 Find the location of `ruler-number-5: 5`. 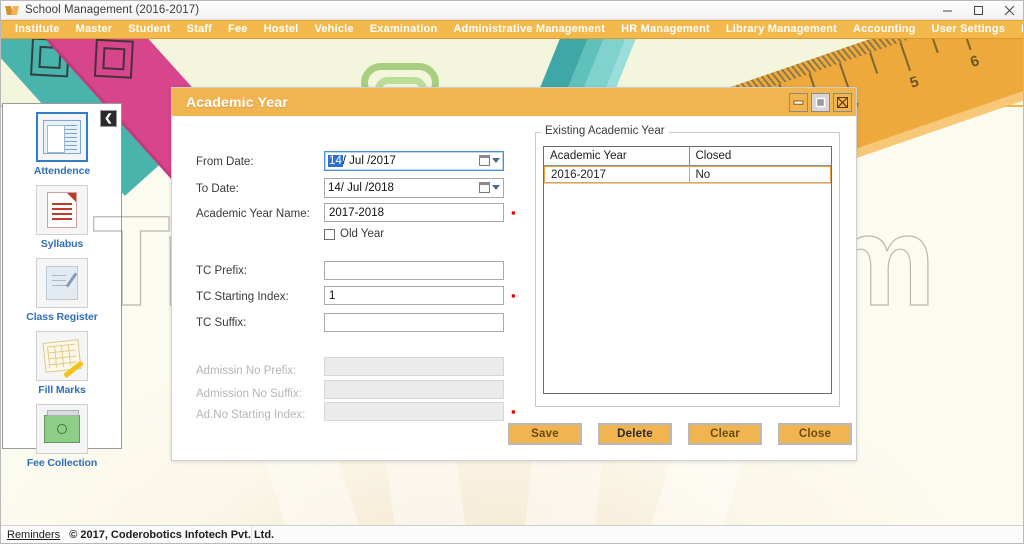

ruler-number-5: 5 is located at coordinates (914, 82).